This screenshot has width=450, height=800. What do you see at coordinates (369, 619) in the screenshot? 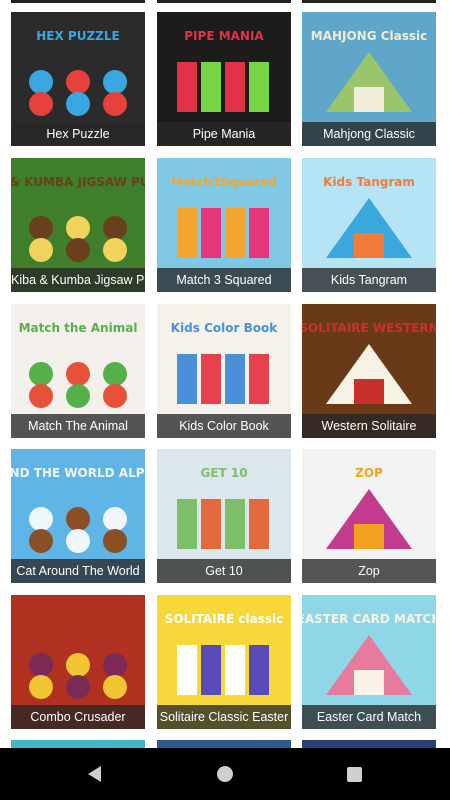
I see `art-title: EASTER CARD MATCH` at bounding box center [369, 619].